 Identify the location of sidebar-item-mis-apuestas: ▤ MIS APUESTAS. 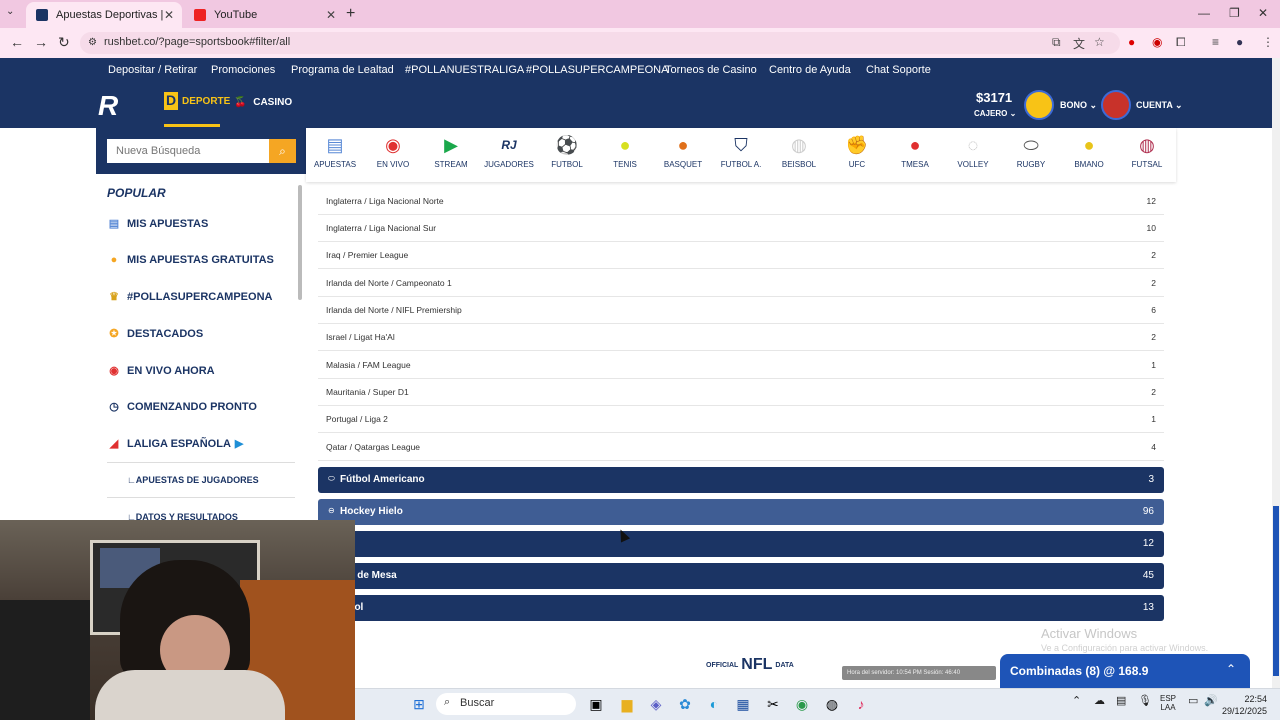
(201, 224).